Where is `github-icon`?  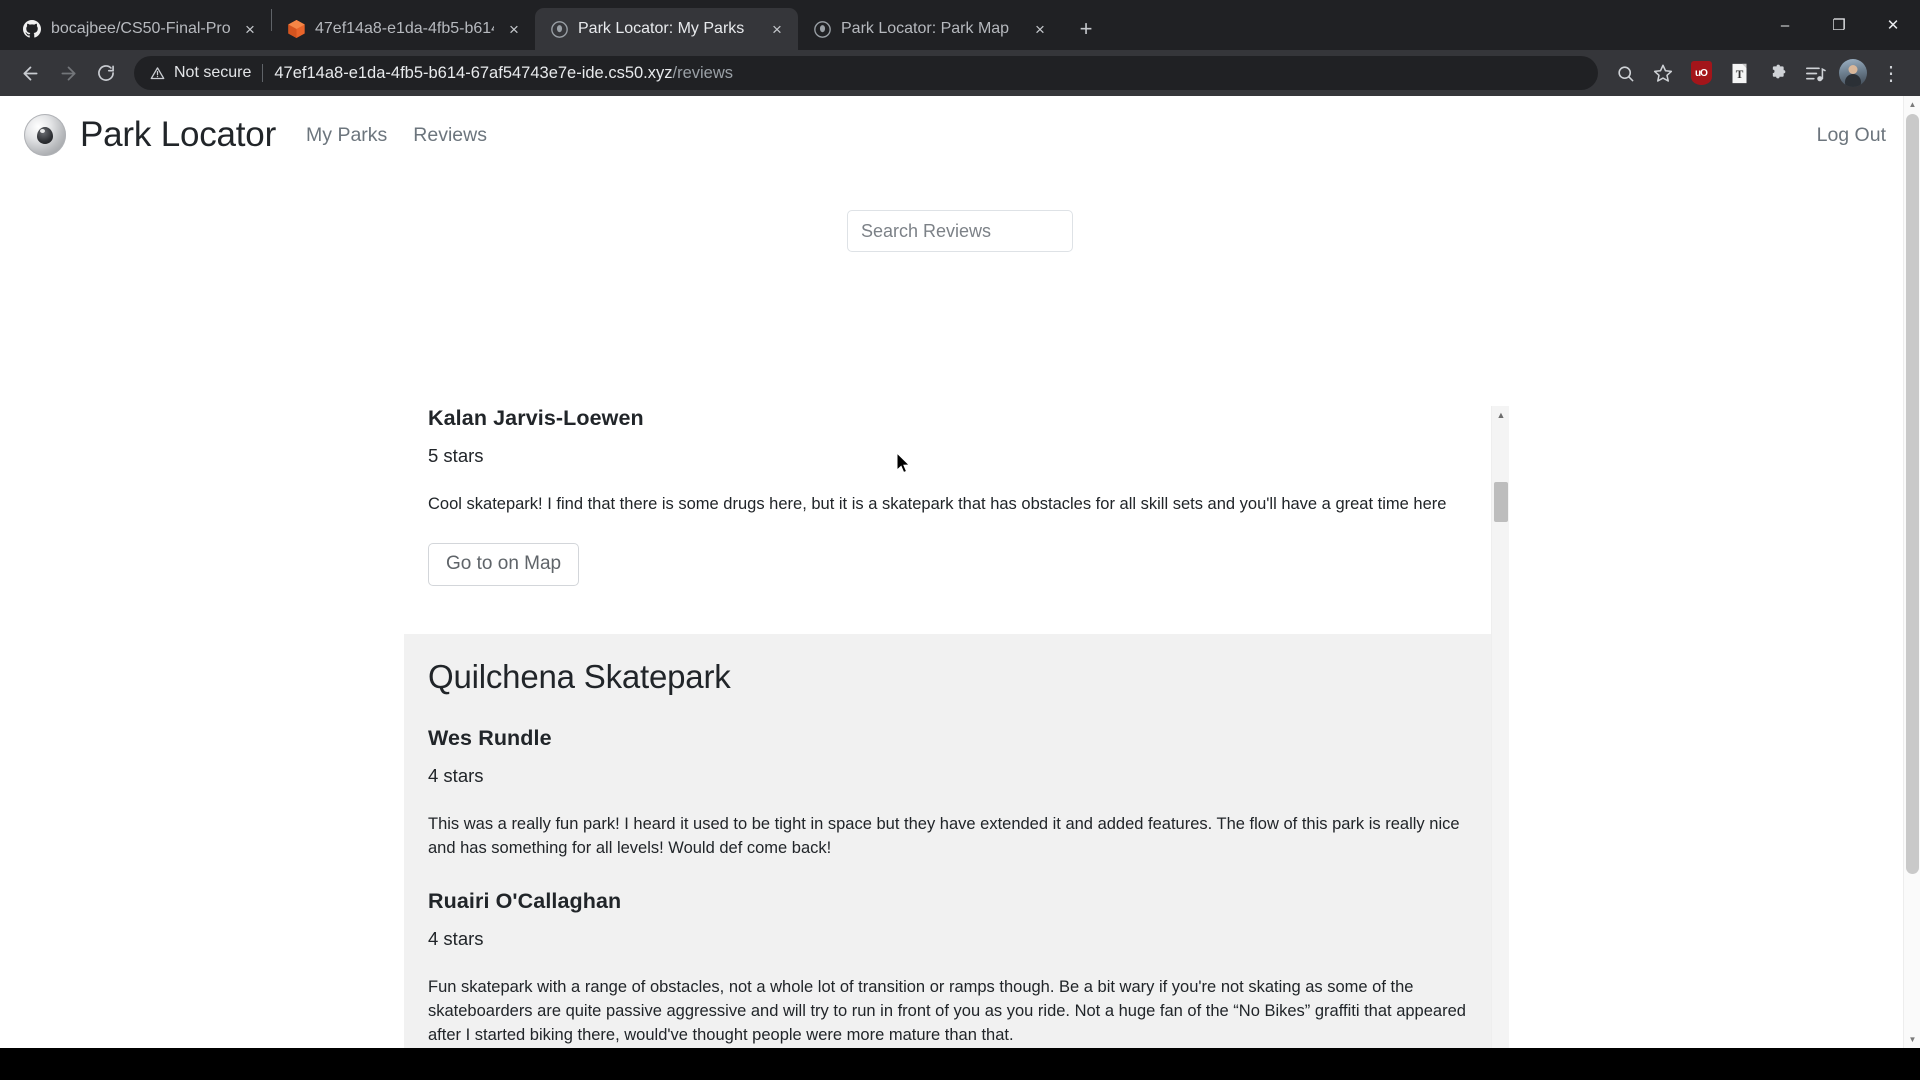 github-icon is located at coordinates (32, 29).